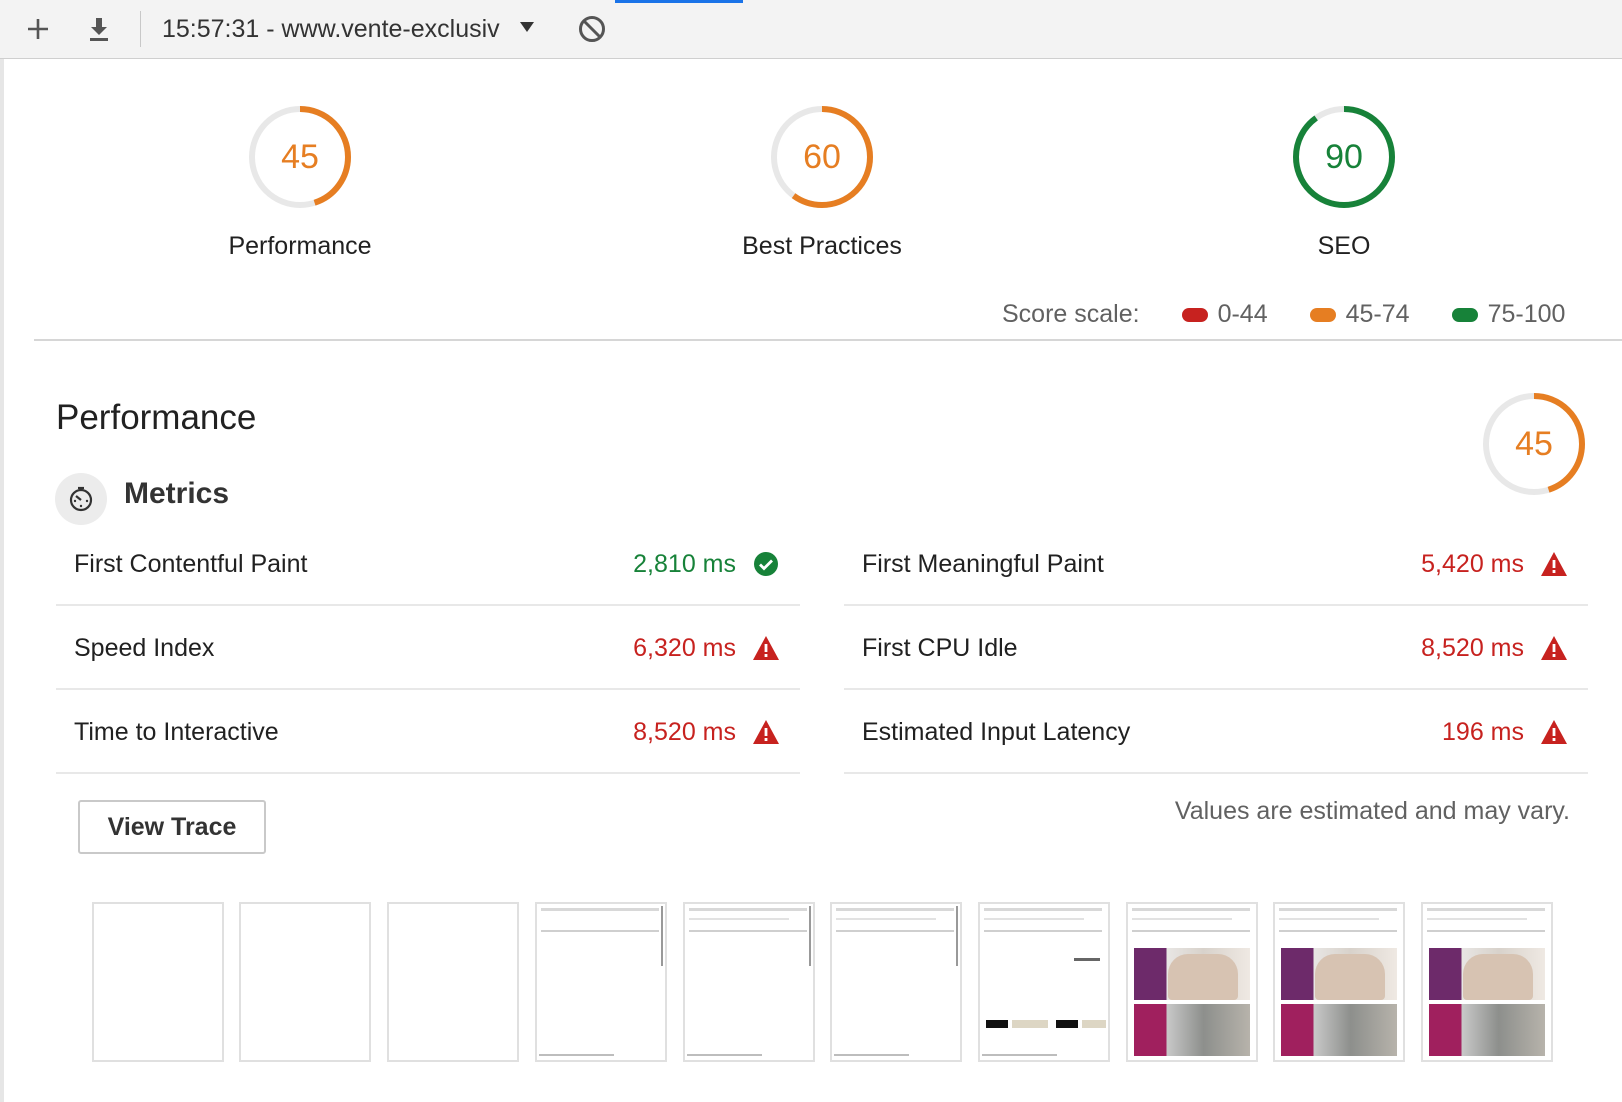 This screenshot has width=1622, height=1102. I want to click on metric-name: Estimated Input Latency, so click(996, 731).